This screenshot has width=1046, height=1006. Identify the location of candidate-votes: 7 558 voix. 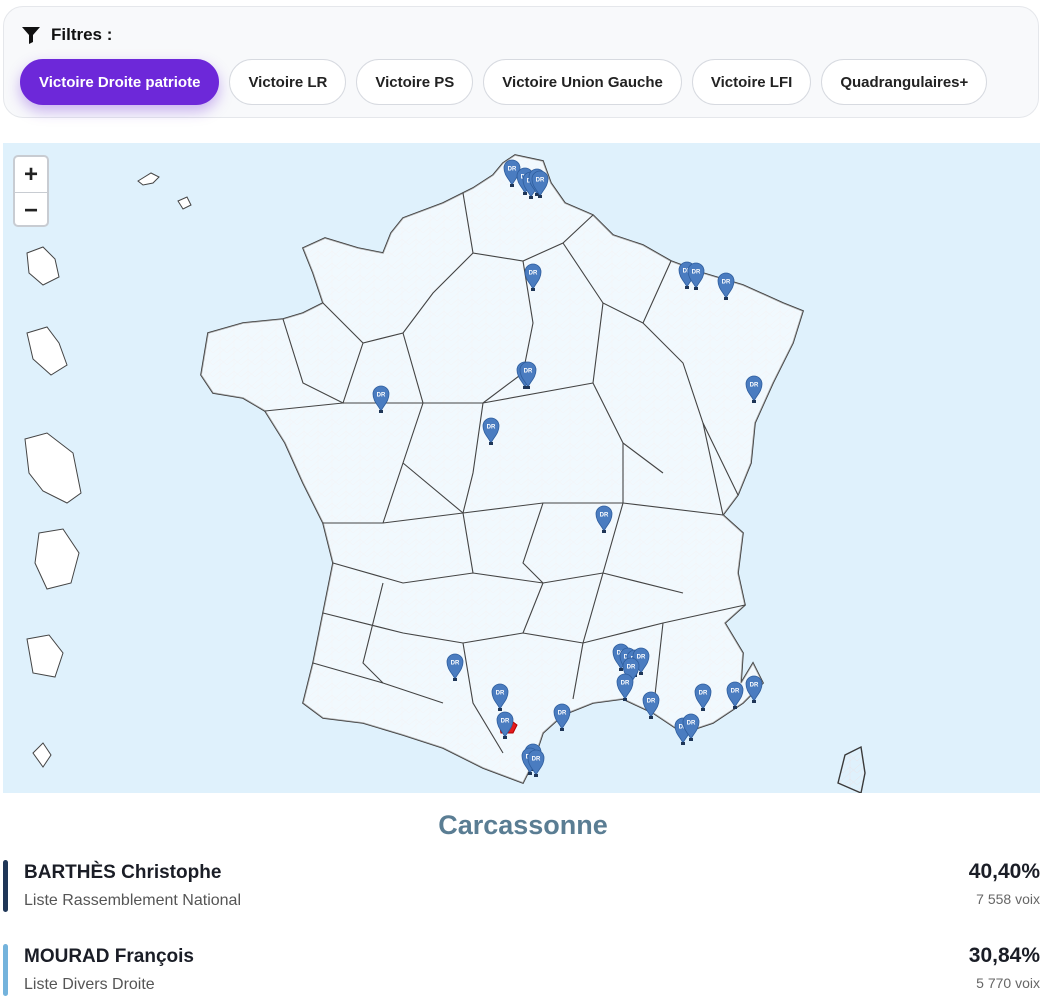
(1008, 899).